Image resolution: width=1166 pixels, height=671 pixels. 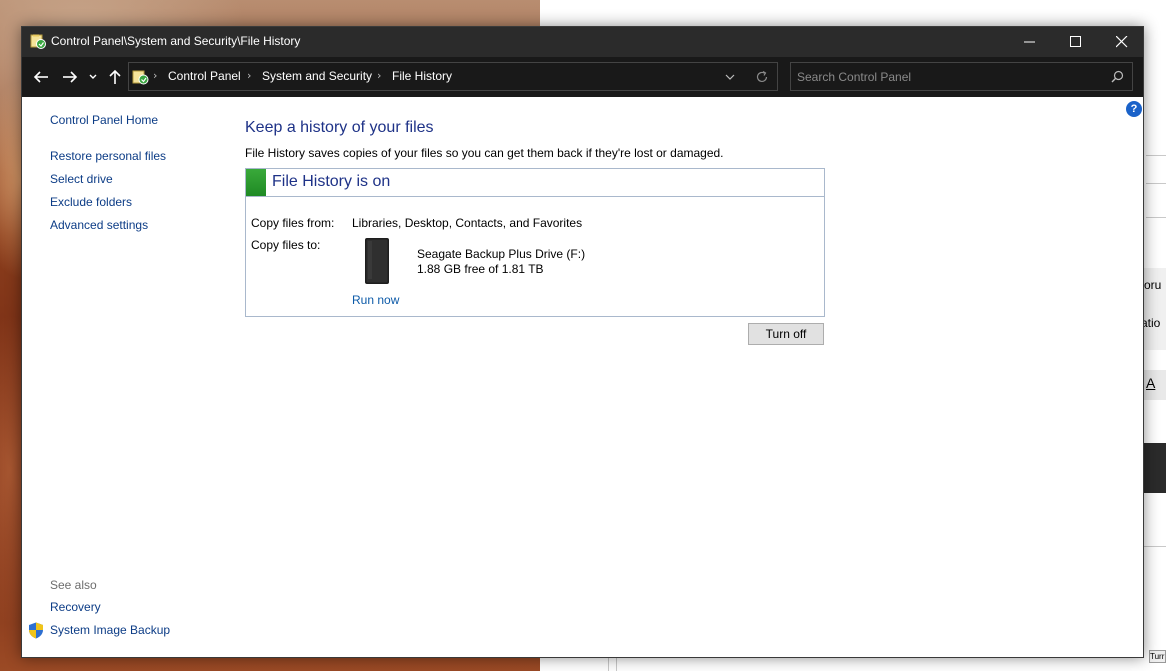 What do you see at coordinates (1157, 656) in the screenshot?
I see `bg-button: Turr` at bounding box center [1157, 656].